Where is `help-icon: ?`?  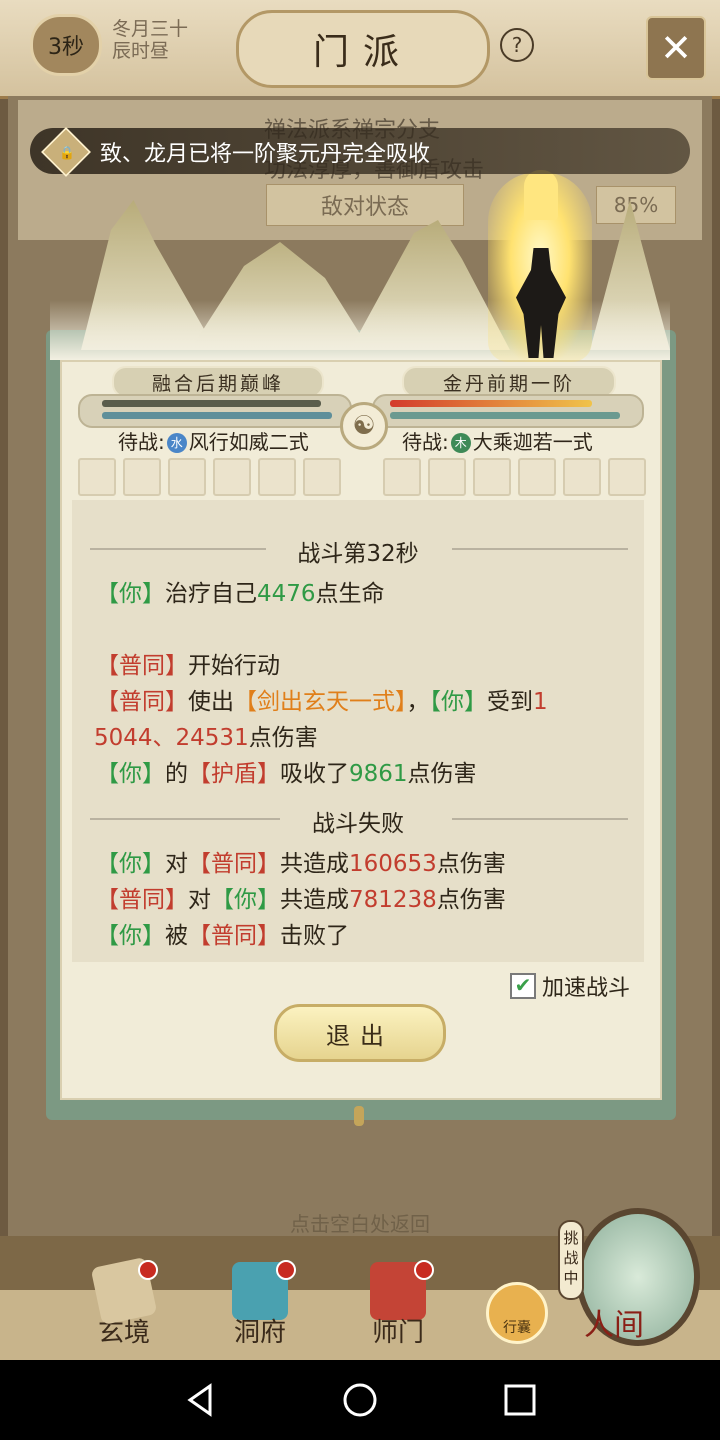 help-icon: ? is located at coordinates (517, 45).